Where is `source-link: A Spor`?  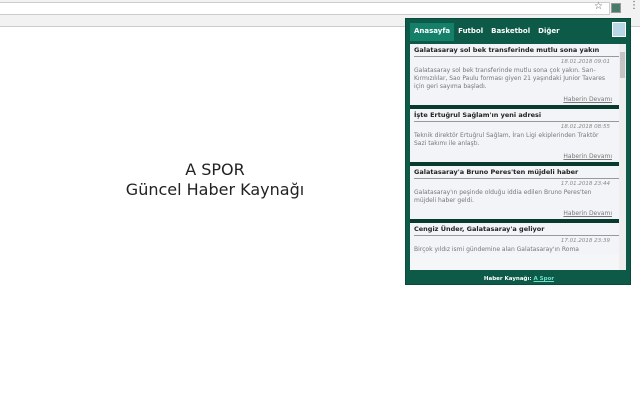 source-link: A Spor is located at coordinates (544, 279).